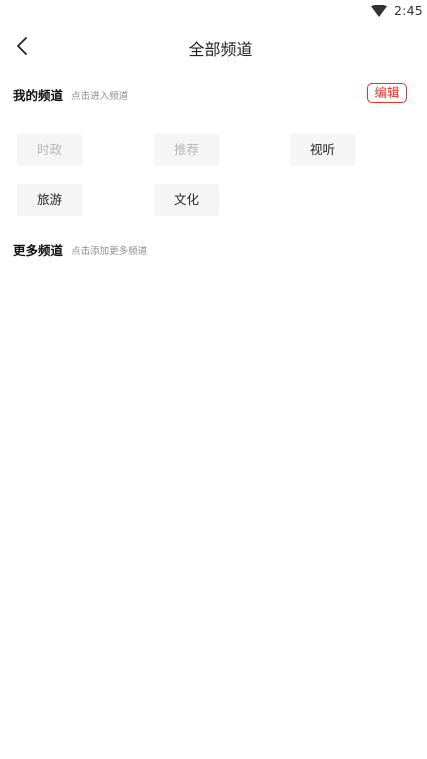 The height and width of the screenshot is (759, 427). I want to click on page-title: 全部频道, so click(220, 49).